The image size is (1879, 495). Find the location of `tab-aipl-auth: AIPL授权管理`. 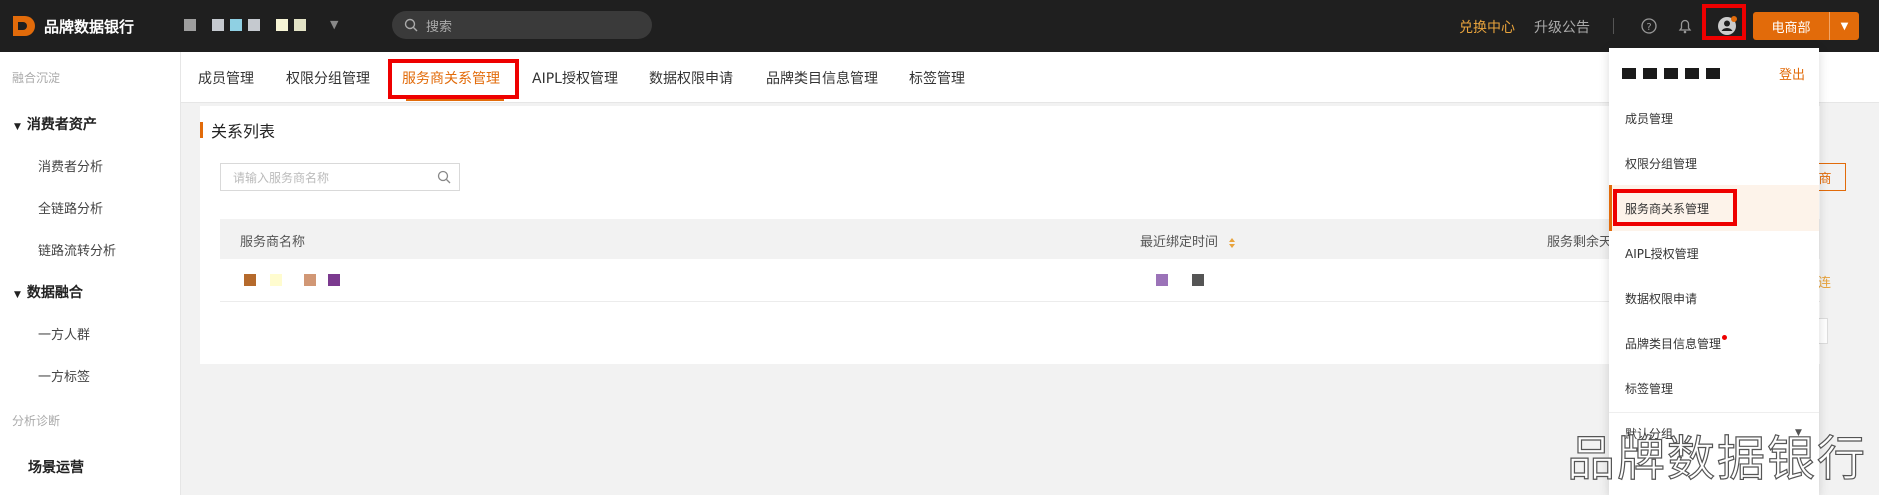

tab-aipl-auth: AIPL授权管理 is located at coordinates (575, 78).